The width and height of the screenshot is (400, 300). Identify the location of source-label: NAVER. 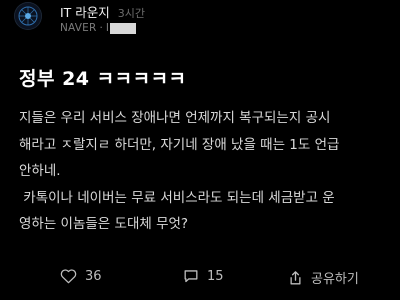
(78, 28).